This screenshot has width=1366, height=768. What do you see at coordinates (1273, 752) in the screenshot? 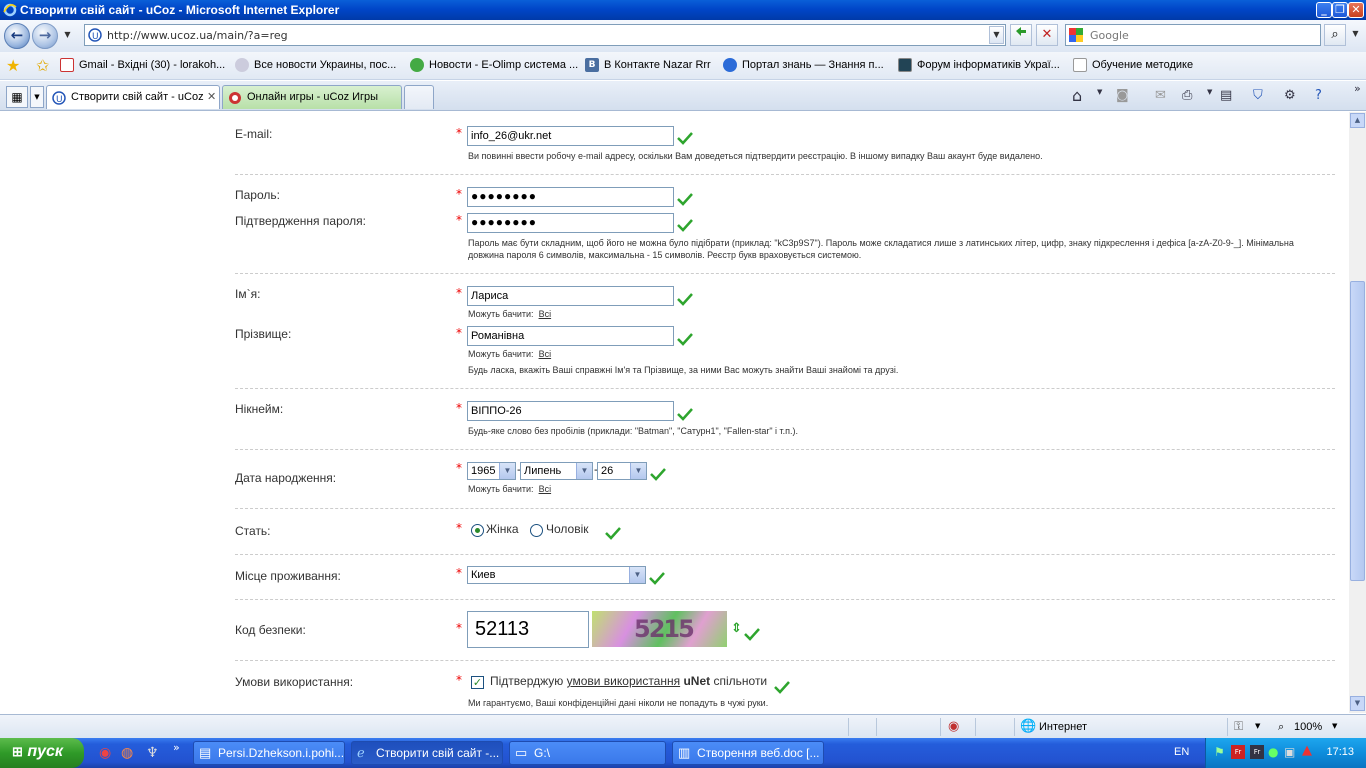
I see `tray-antivirus-icon: ●` at bounding box center [1273, 752].